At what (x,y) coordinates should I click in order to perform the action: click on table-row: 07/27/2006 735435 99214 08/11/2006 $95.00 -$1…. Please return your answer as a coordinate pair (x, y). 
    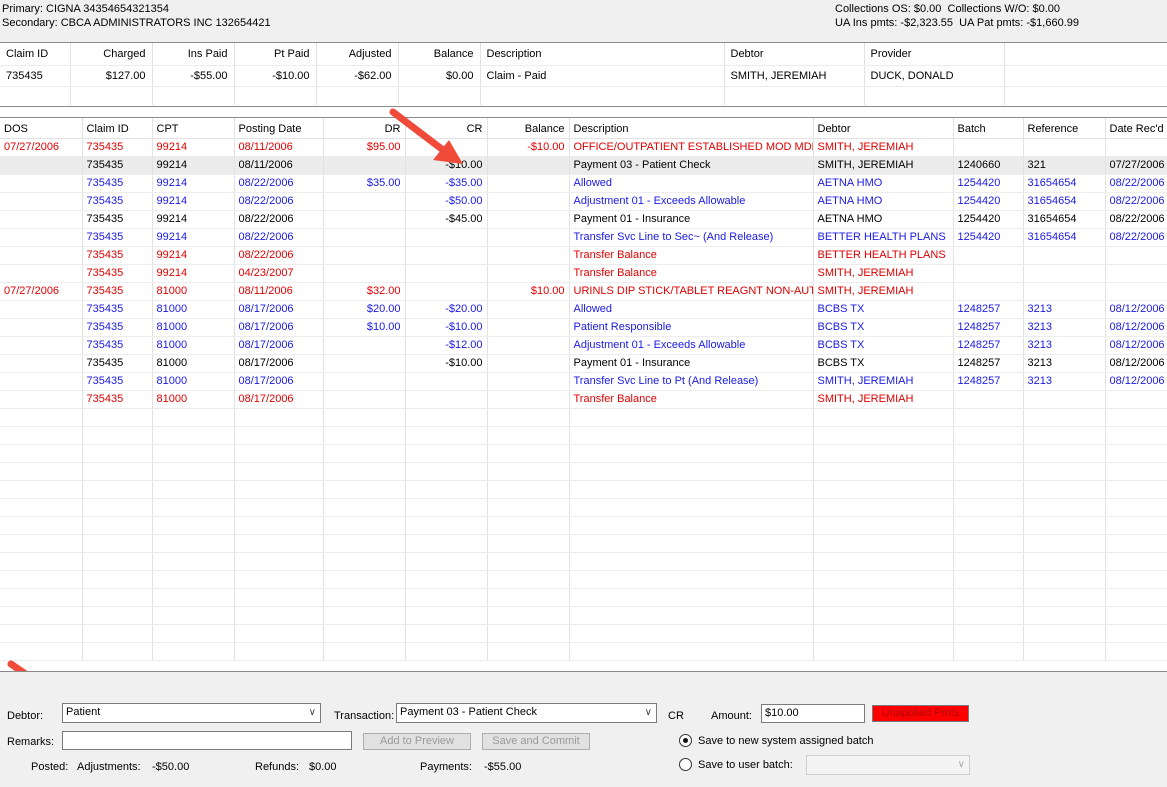
    Looking at the image, I should click on (583, 147).